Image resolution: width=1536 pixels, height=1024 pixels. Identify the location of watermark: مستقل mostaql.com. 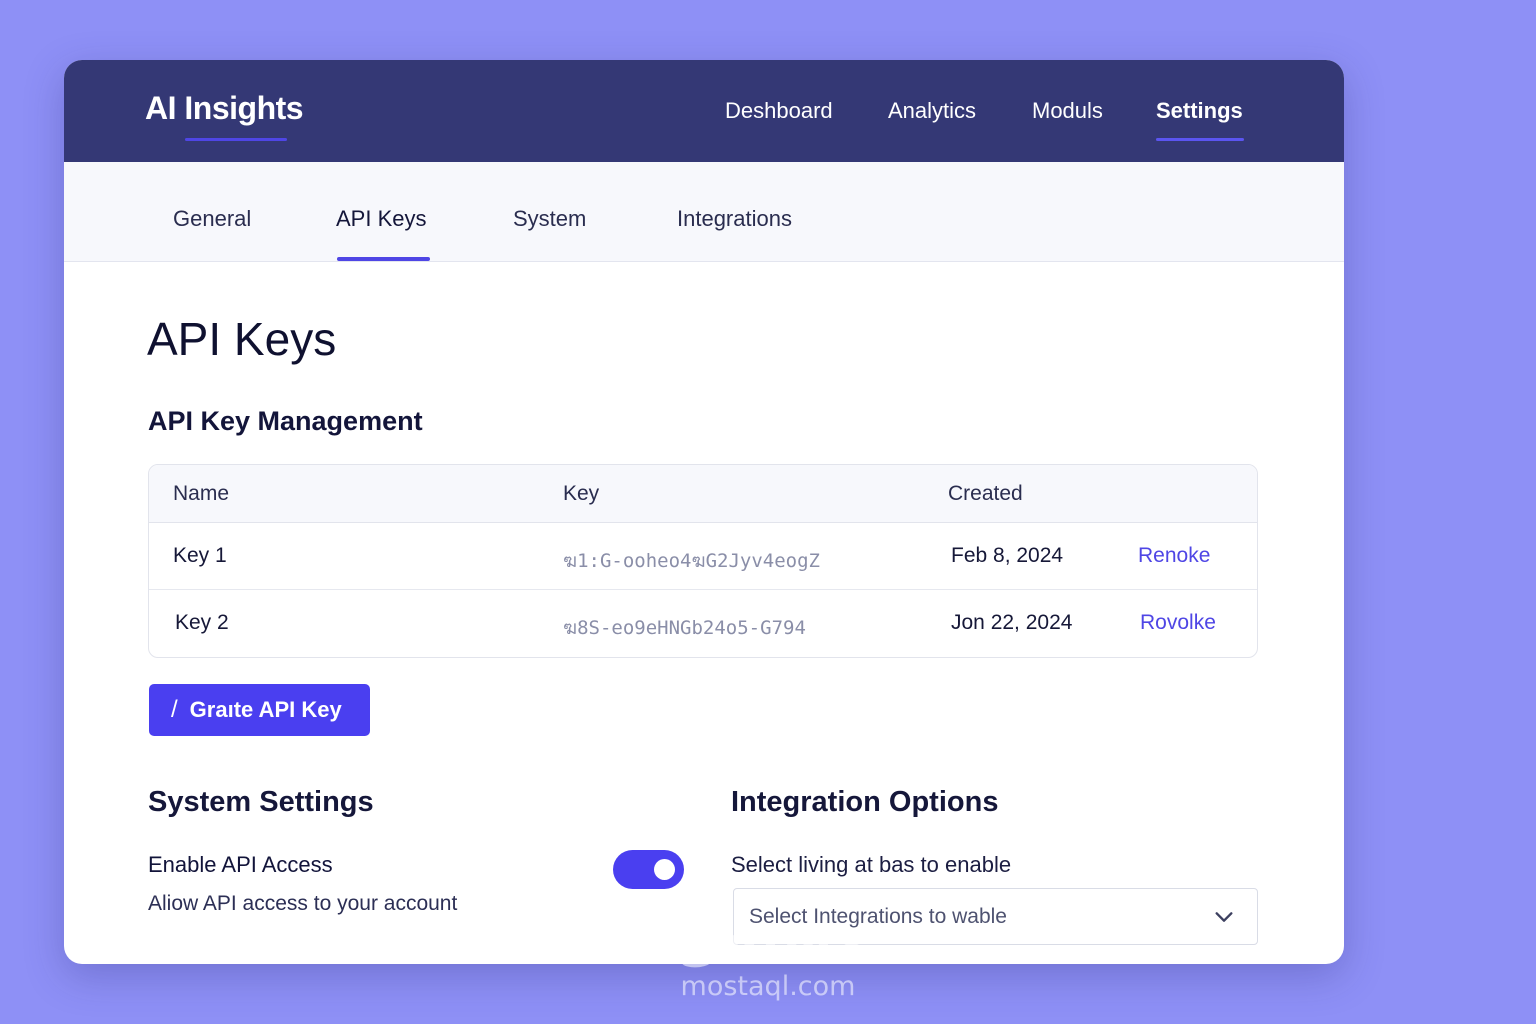
(771, 957).